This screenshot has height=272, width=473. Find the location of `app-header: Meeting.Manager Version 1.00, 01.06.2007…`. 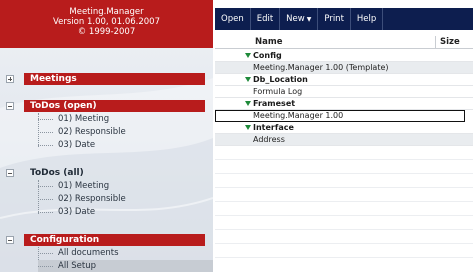

app-header: Meeting.Manager Version 1.00, 01.06.2007… is located at coordinates (106, 24).